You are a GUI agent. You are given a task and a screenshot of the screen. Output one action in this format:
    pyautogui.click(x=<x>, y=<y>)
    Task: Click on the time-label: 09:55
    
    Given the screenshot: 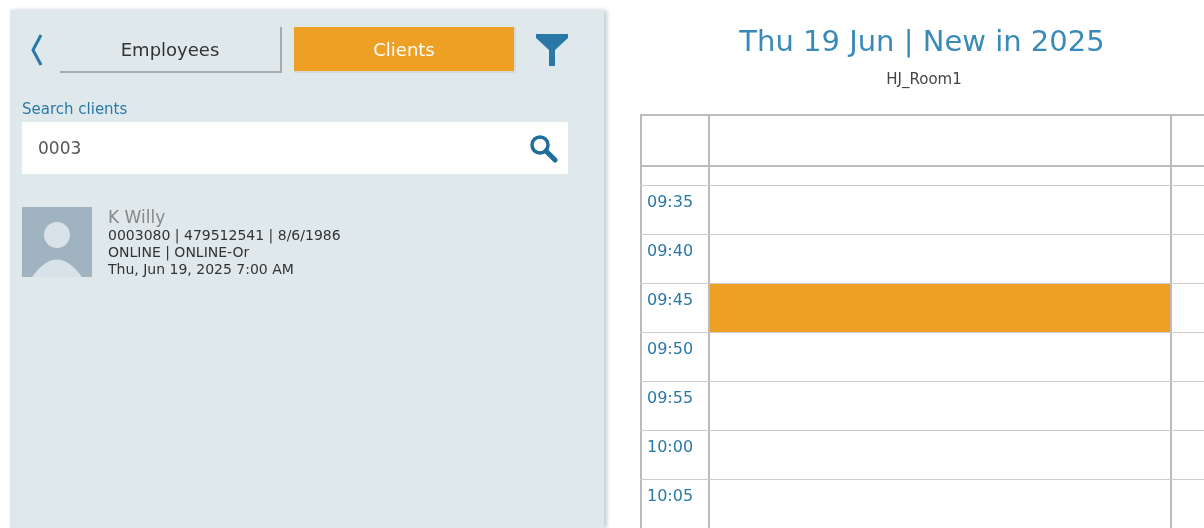 What is the action you would take?
    pyautogui.click(x=670, y=397)
    